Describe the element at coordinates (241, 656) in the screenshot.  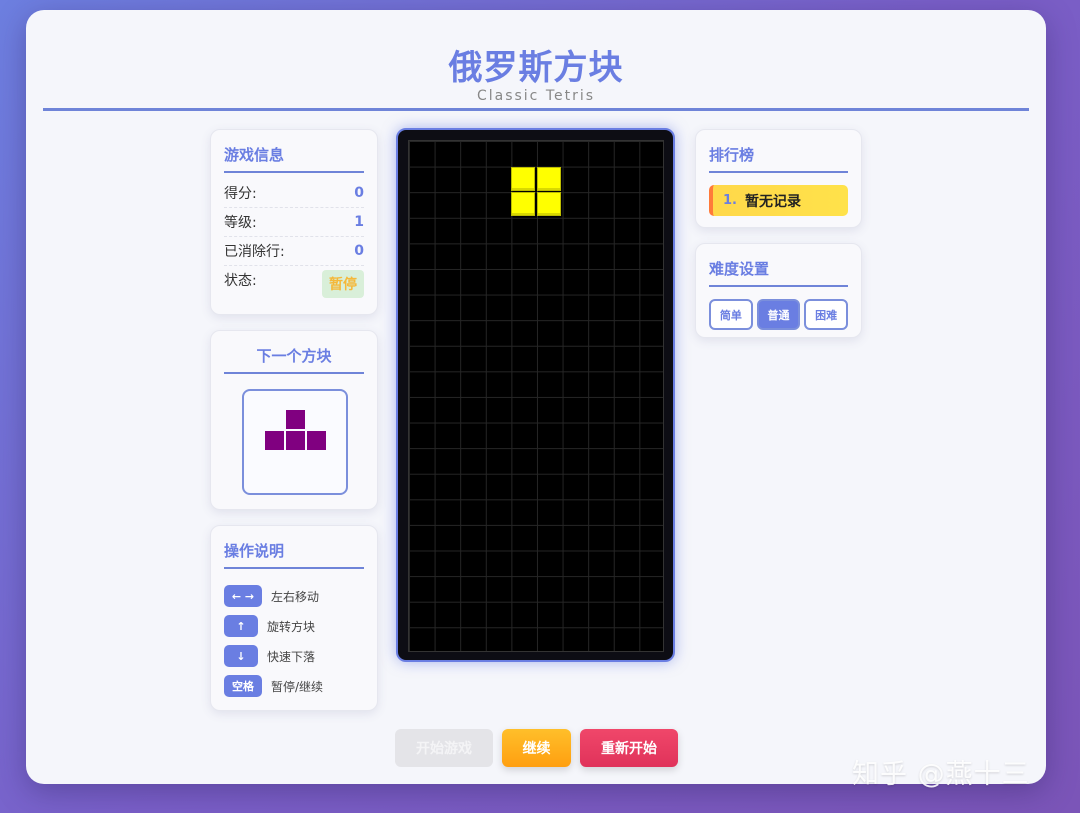
I see `key-down: ↓` at that location.